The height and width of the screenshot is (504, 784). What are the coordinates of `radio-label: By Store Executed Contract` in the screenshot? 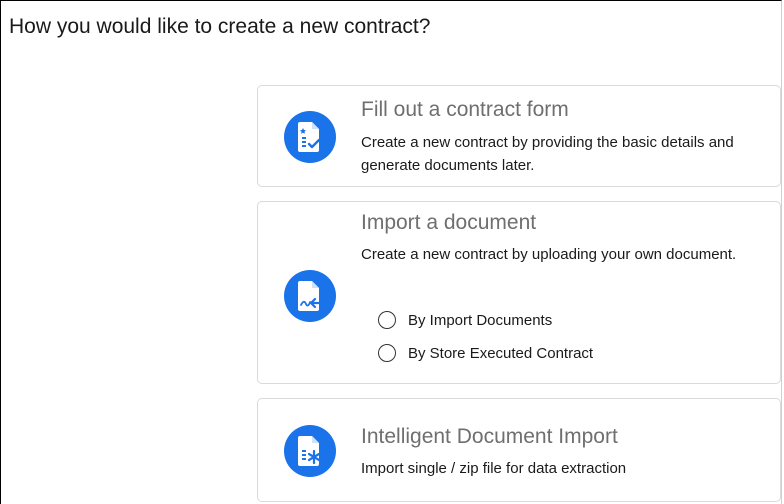 It's located at (501, 353).